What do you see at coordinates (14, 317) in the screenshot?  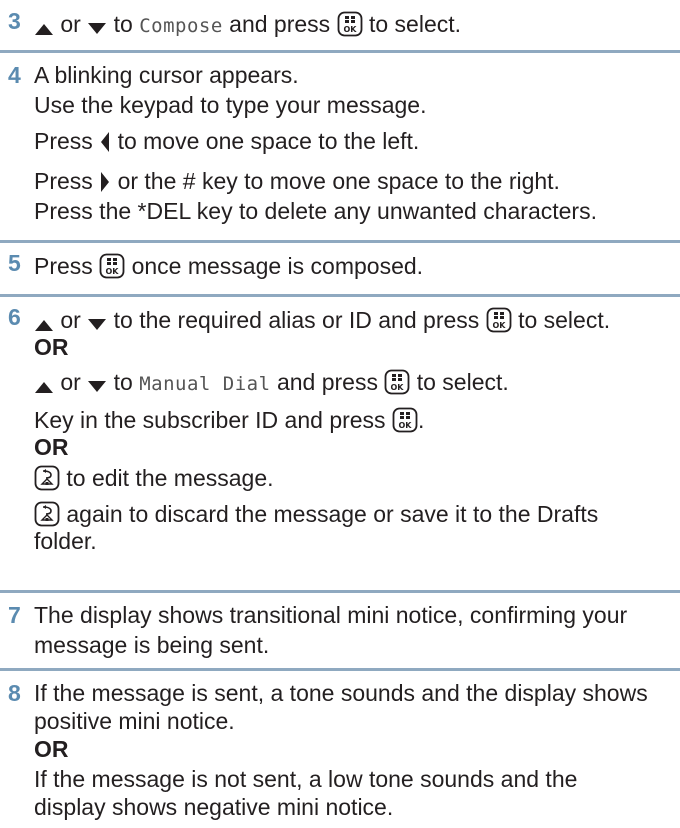 I see `step-number: 6` at bounding box center [14, 317].